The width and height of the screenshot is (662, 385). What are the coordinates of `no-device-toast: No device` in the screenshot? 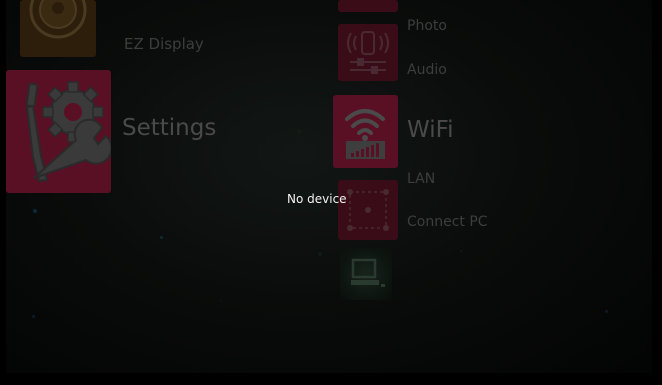 It's located at (317, 199).